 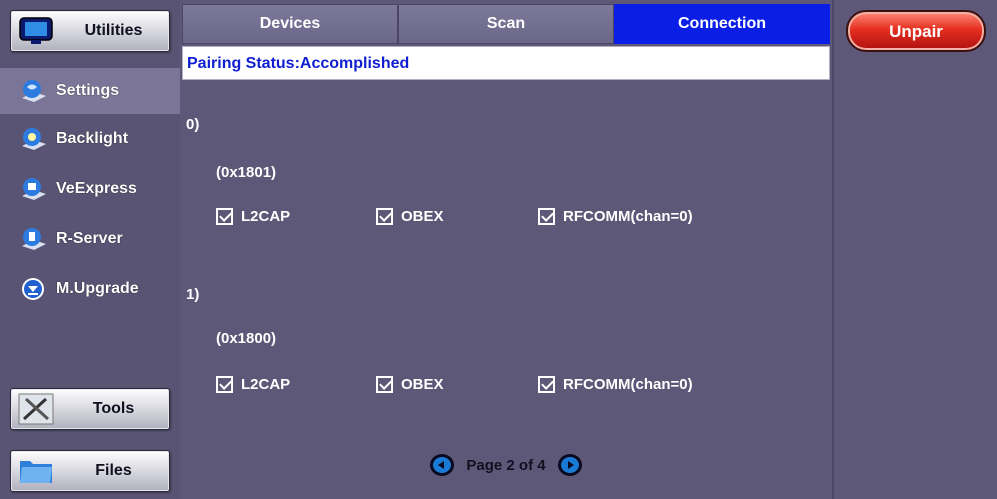 I want to click on utilities-label: Utilities, so click(x=113, y=30).